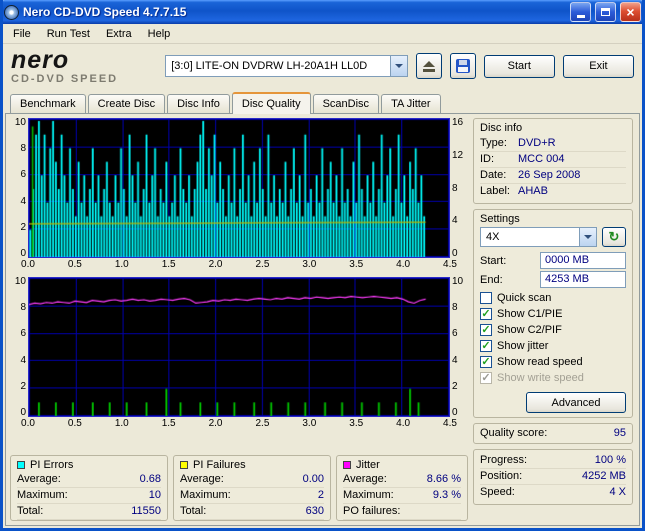 This screenshot has height=531, width=645. I want to click on checkbox-show-jitter: ✓ Show jitter, so click(553, 346).